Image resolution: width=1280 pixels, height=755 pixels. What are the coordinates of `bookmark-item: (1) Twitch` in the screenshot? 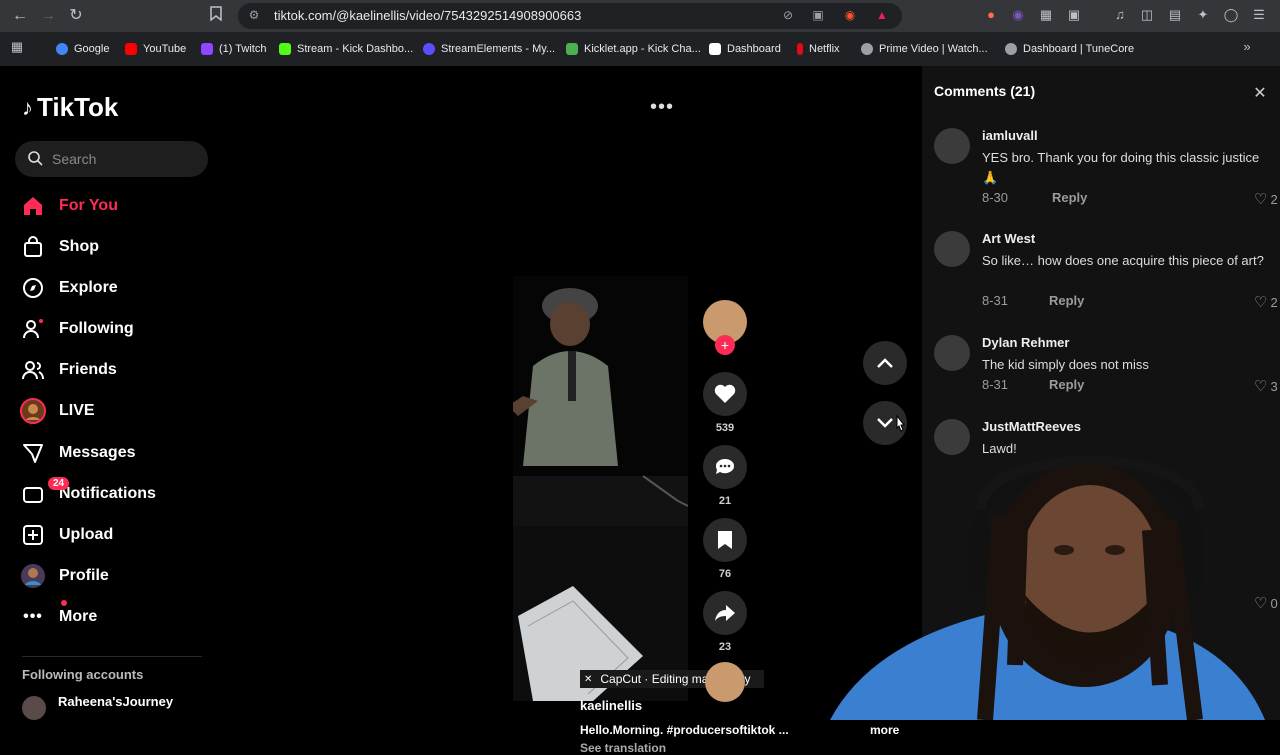 It's located at (233, 49).